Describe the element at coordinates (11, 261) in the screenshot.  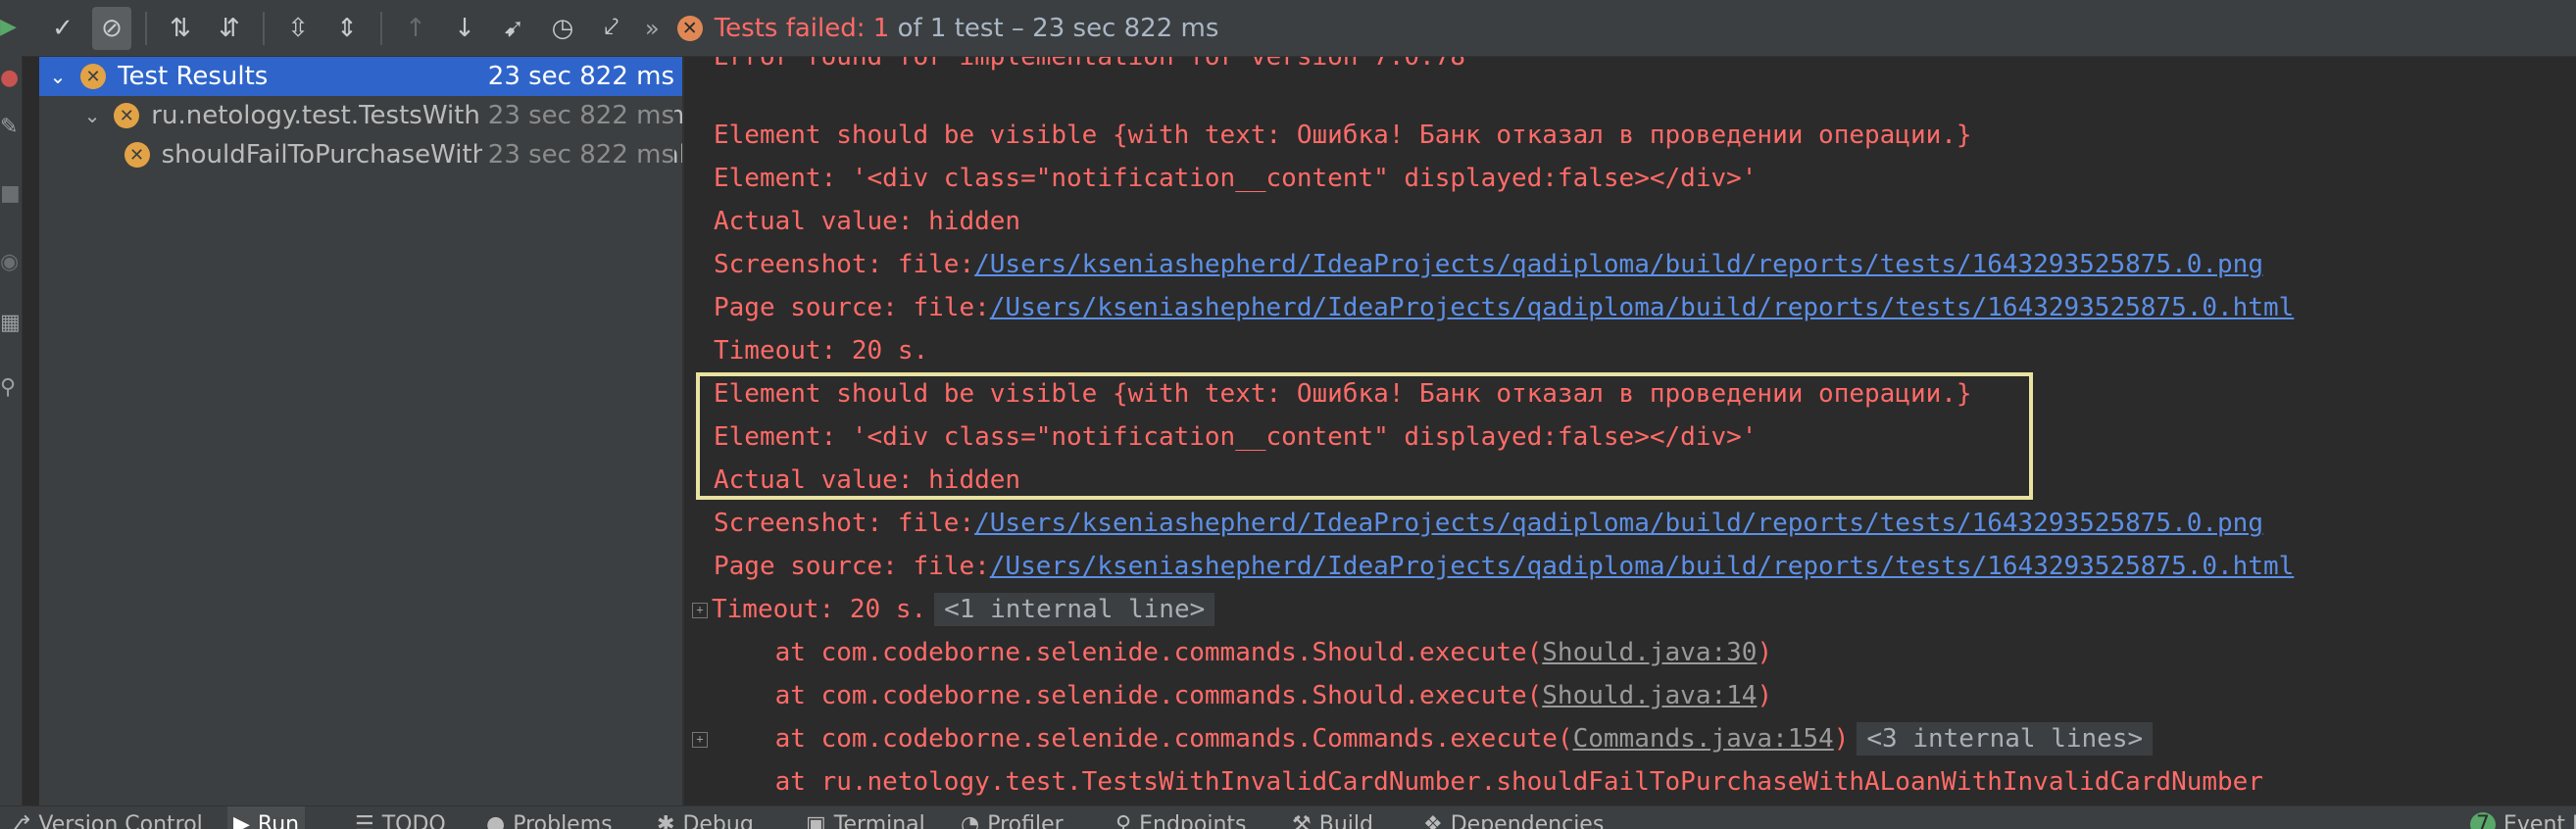
I see `eye-icon: ◉` at that location.